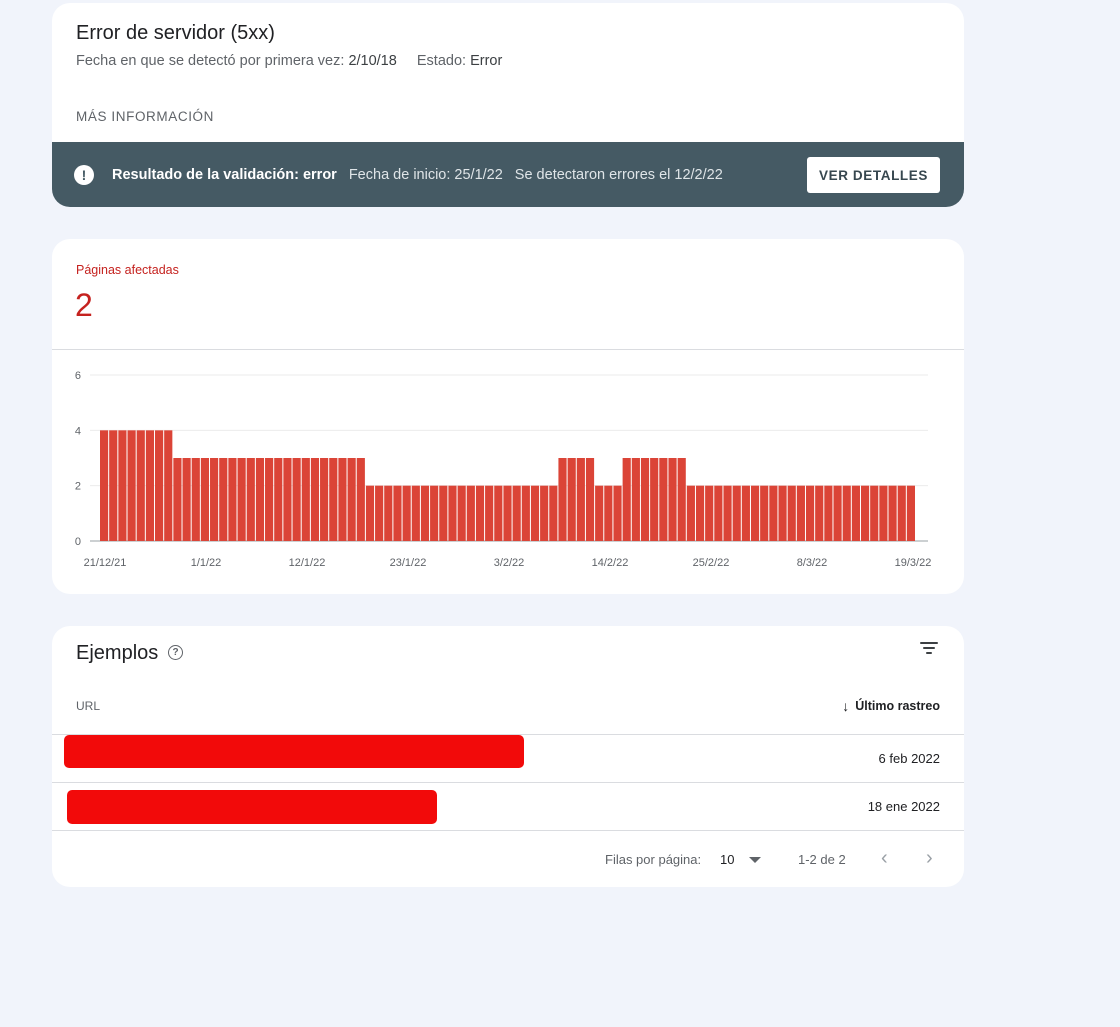  I want to click on column-header-last-crawl: ↓ Último rastreo, so click(891, 706).